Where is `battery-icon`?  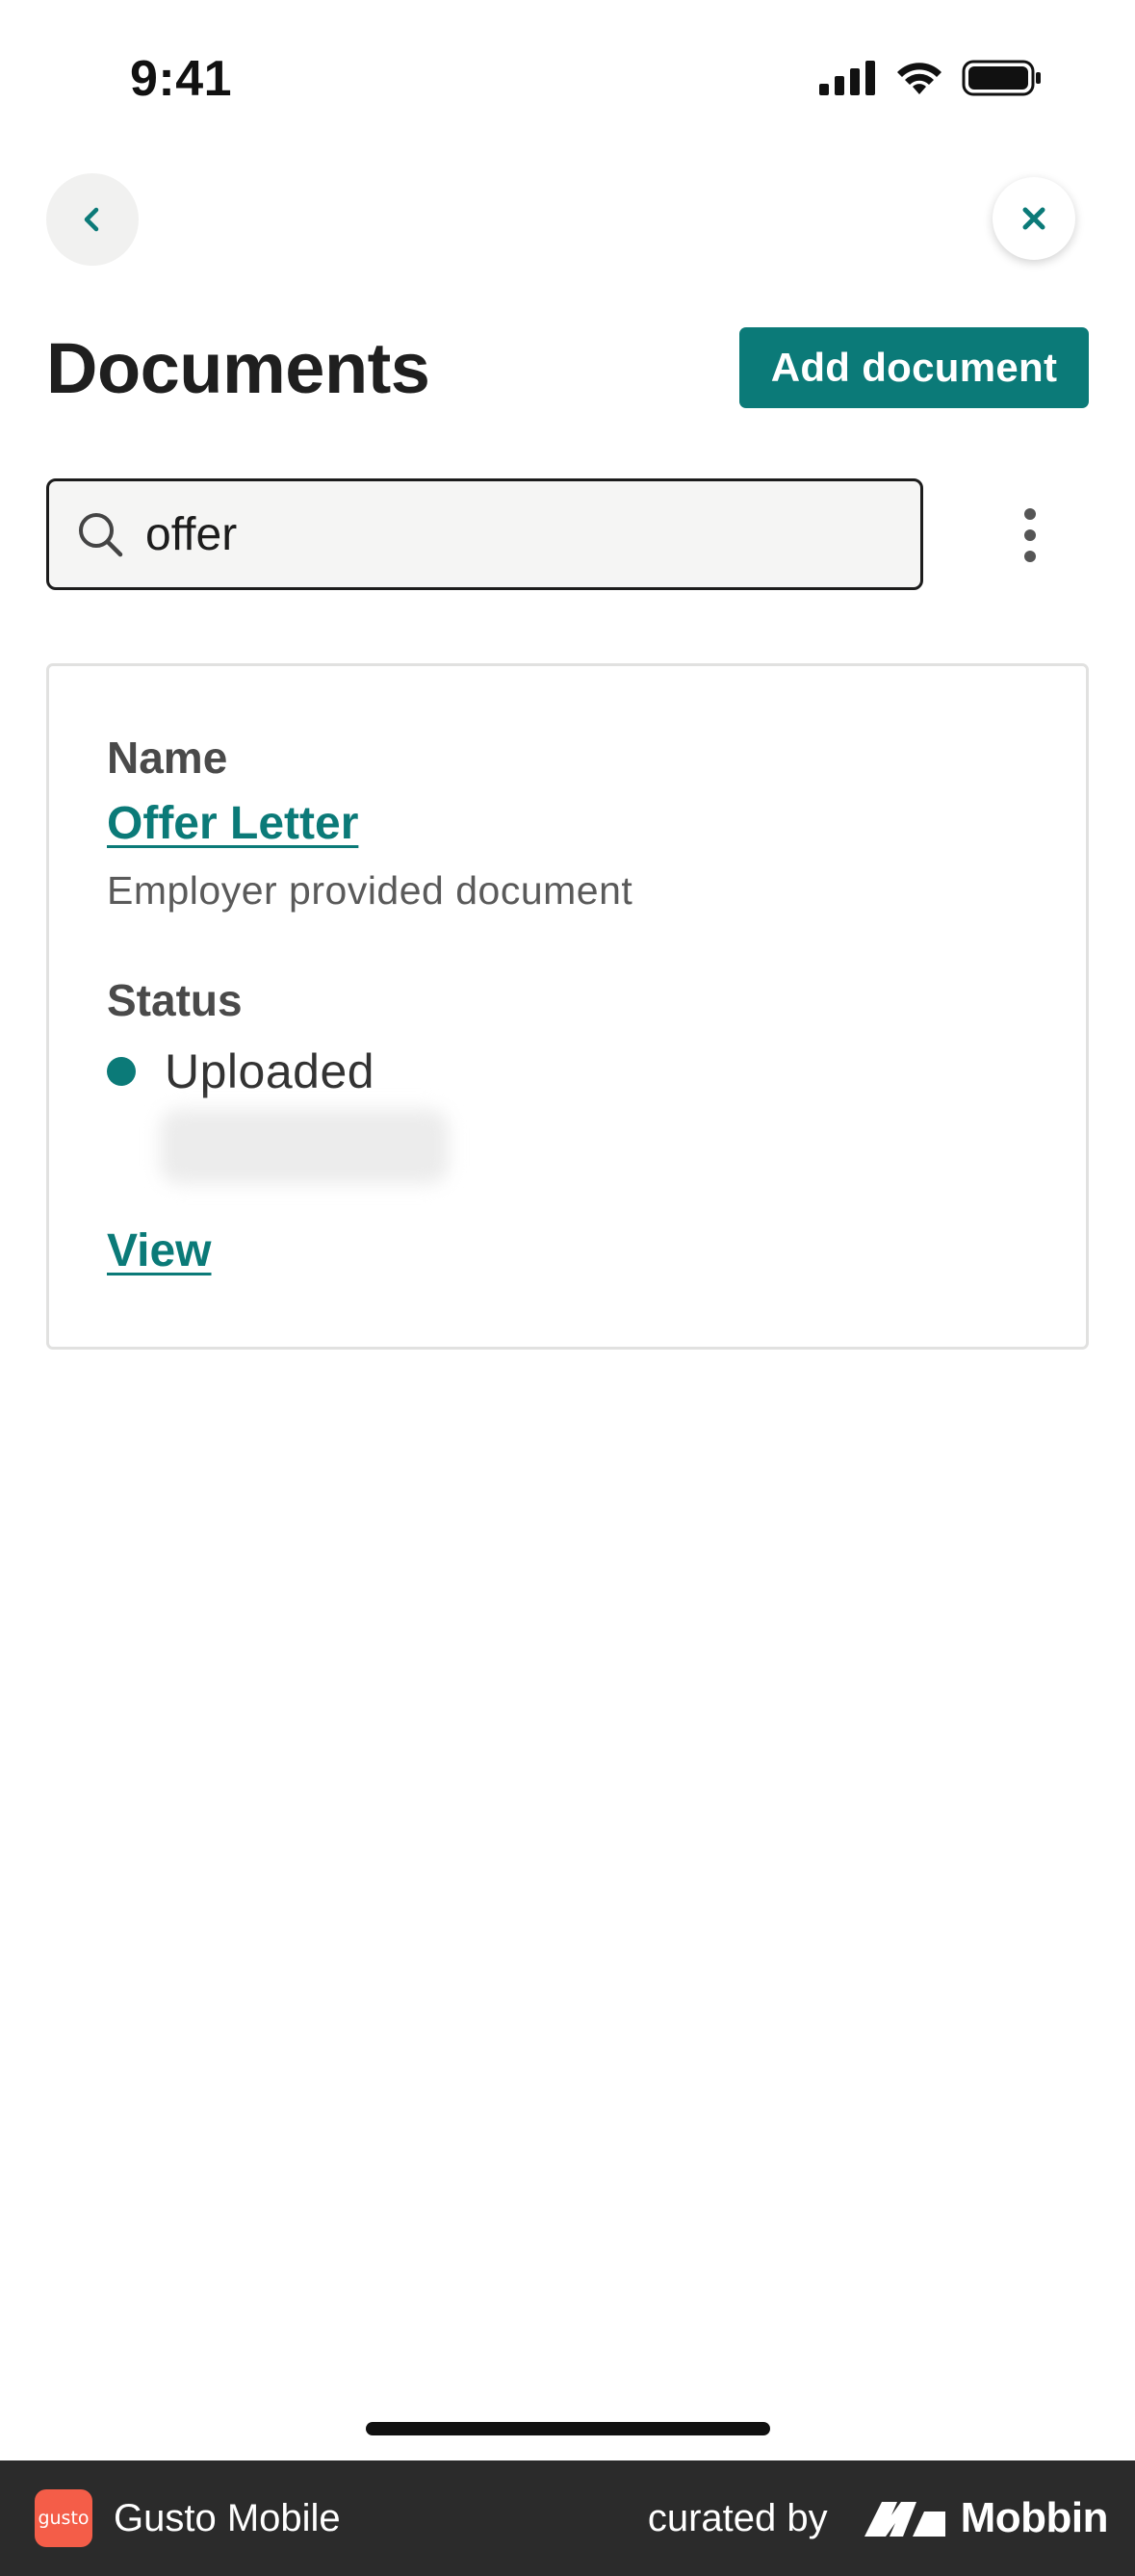 battery-icon is located at coordinates (1001, 78).